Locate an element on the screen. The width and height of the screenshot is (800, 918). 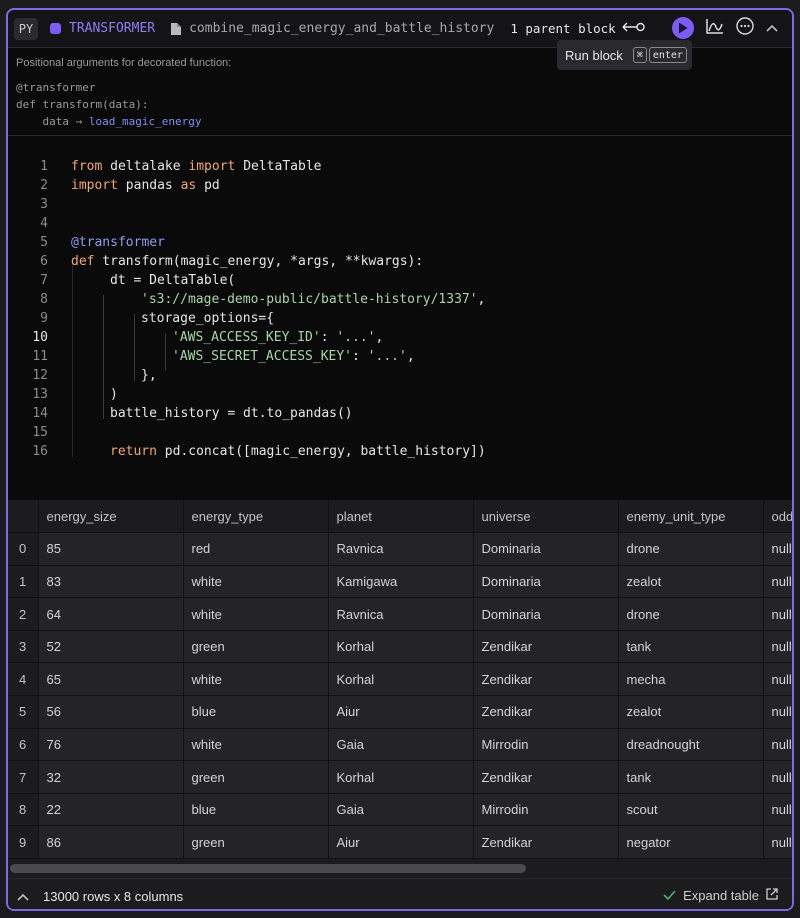
block-type-label: TRANSFORMER is located at coordinates (112, 28).